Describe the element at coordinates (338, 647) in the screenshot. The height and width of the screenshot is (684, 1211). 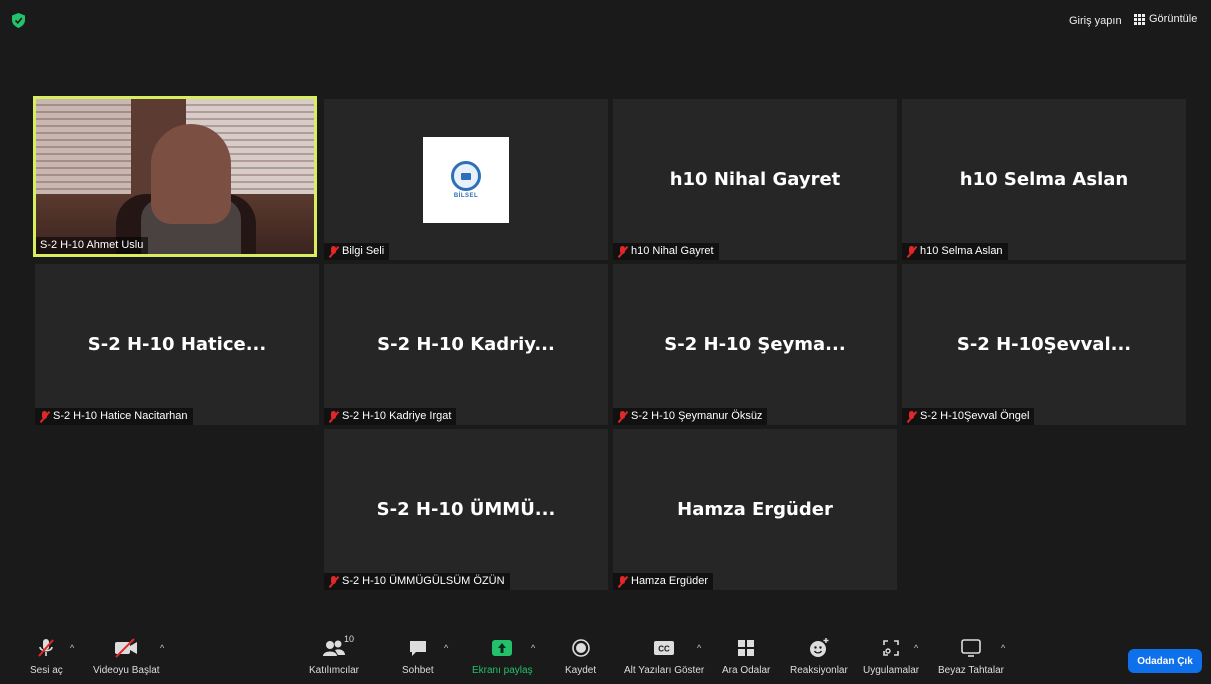
I see `participants-icon: 10` at that location.